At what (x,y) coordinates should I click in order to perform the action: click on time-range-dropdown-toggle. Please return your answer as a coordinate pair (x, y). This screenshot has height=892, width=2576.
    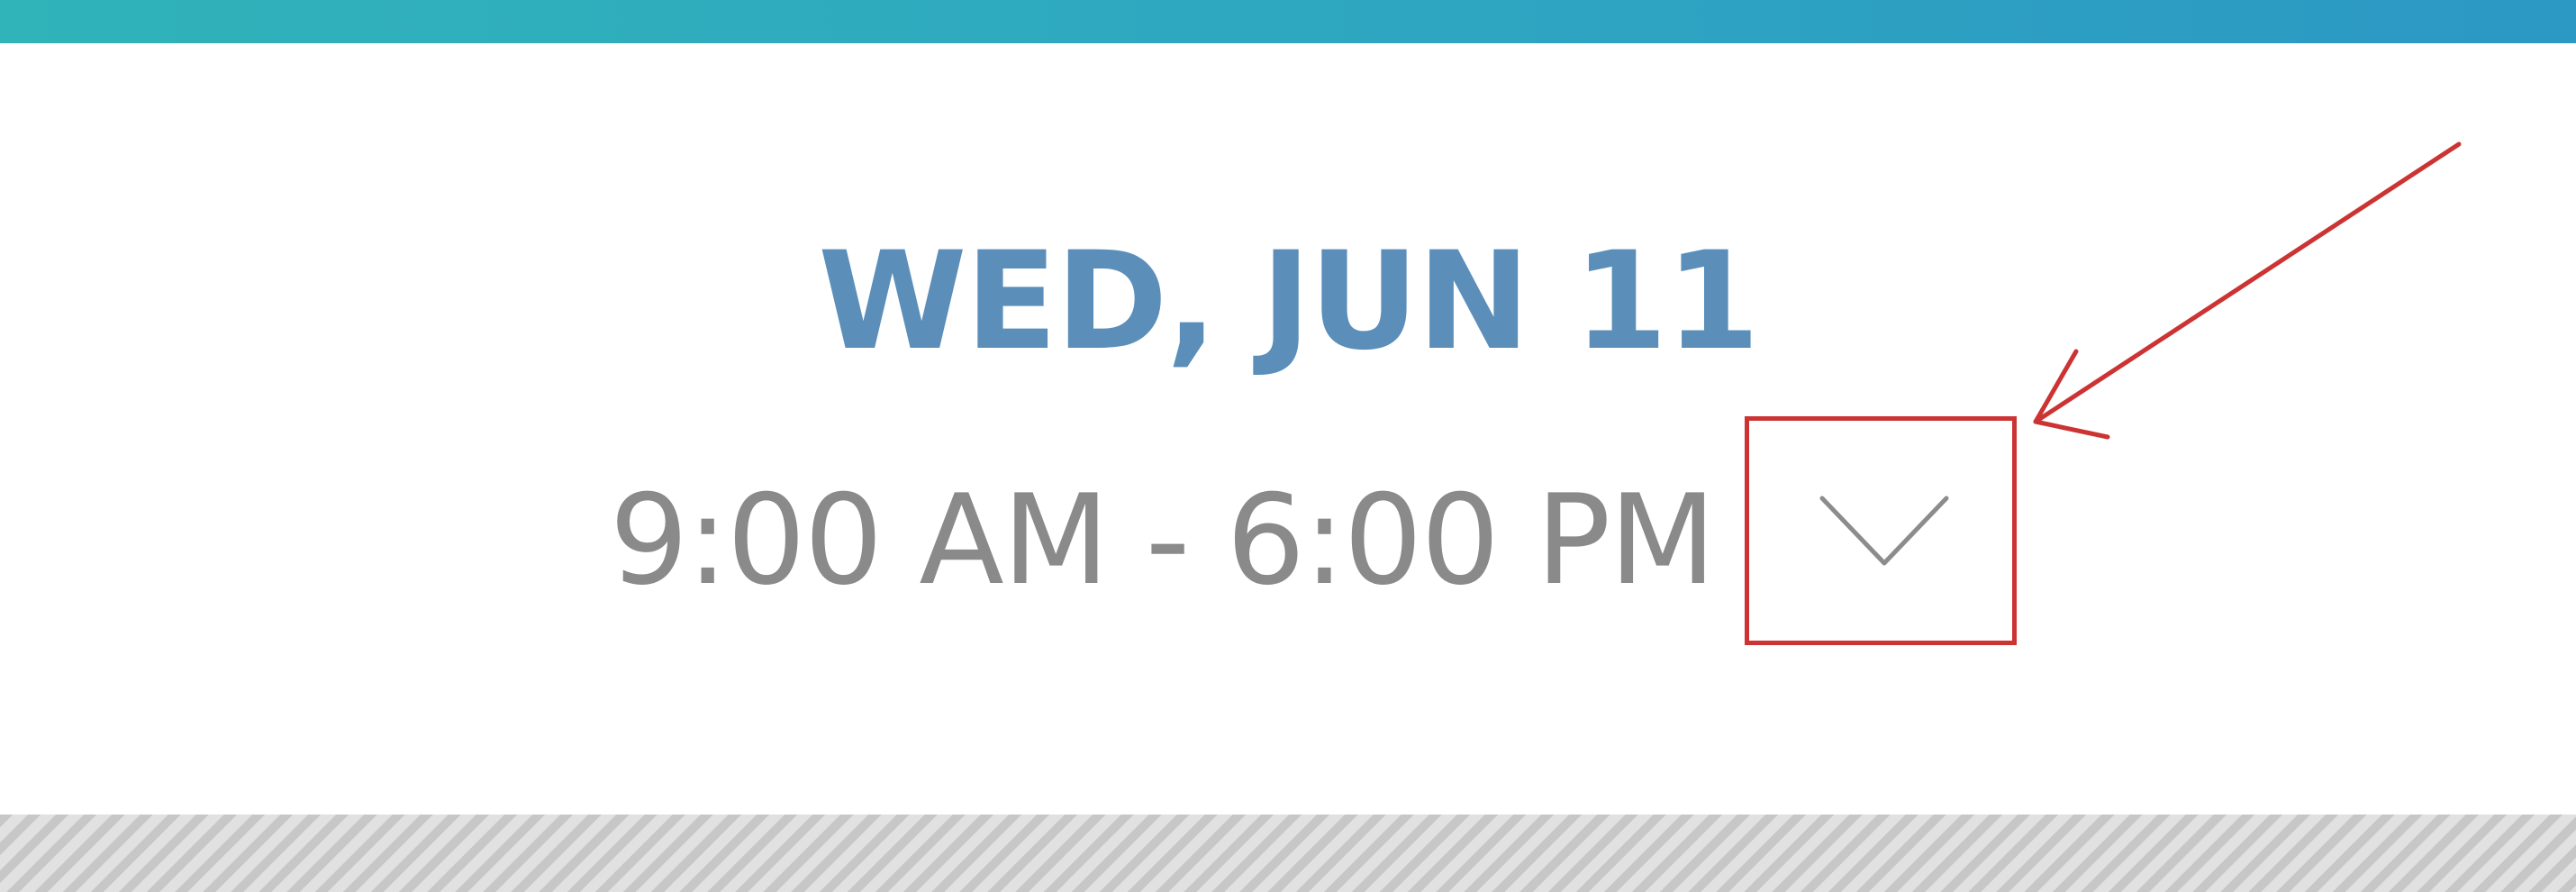
    Looking at the image, I should click on (1882, 528).